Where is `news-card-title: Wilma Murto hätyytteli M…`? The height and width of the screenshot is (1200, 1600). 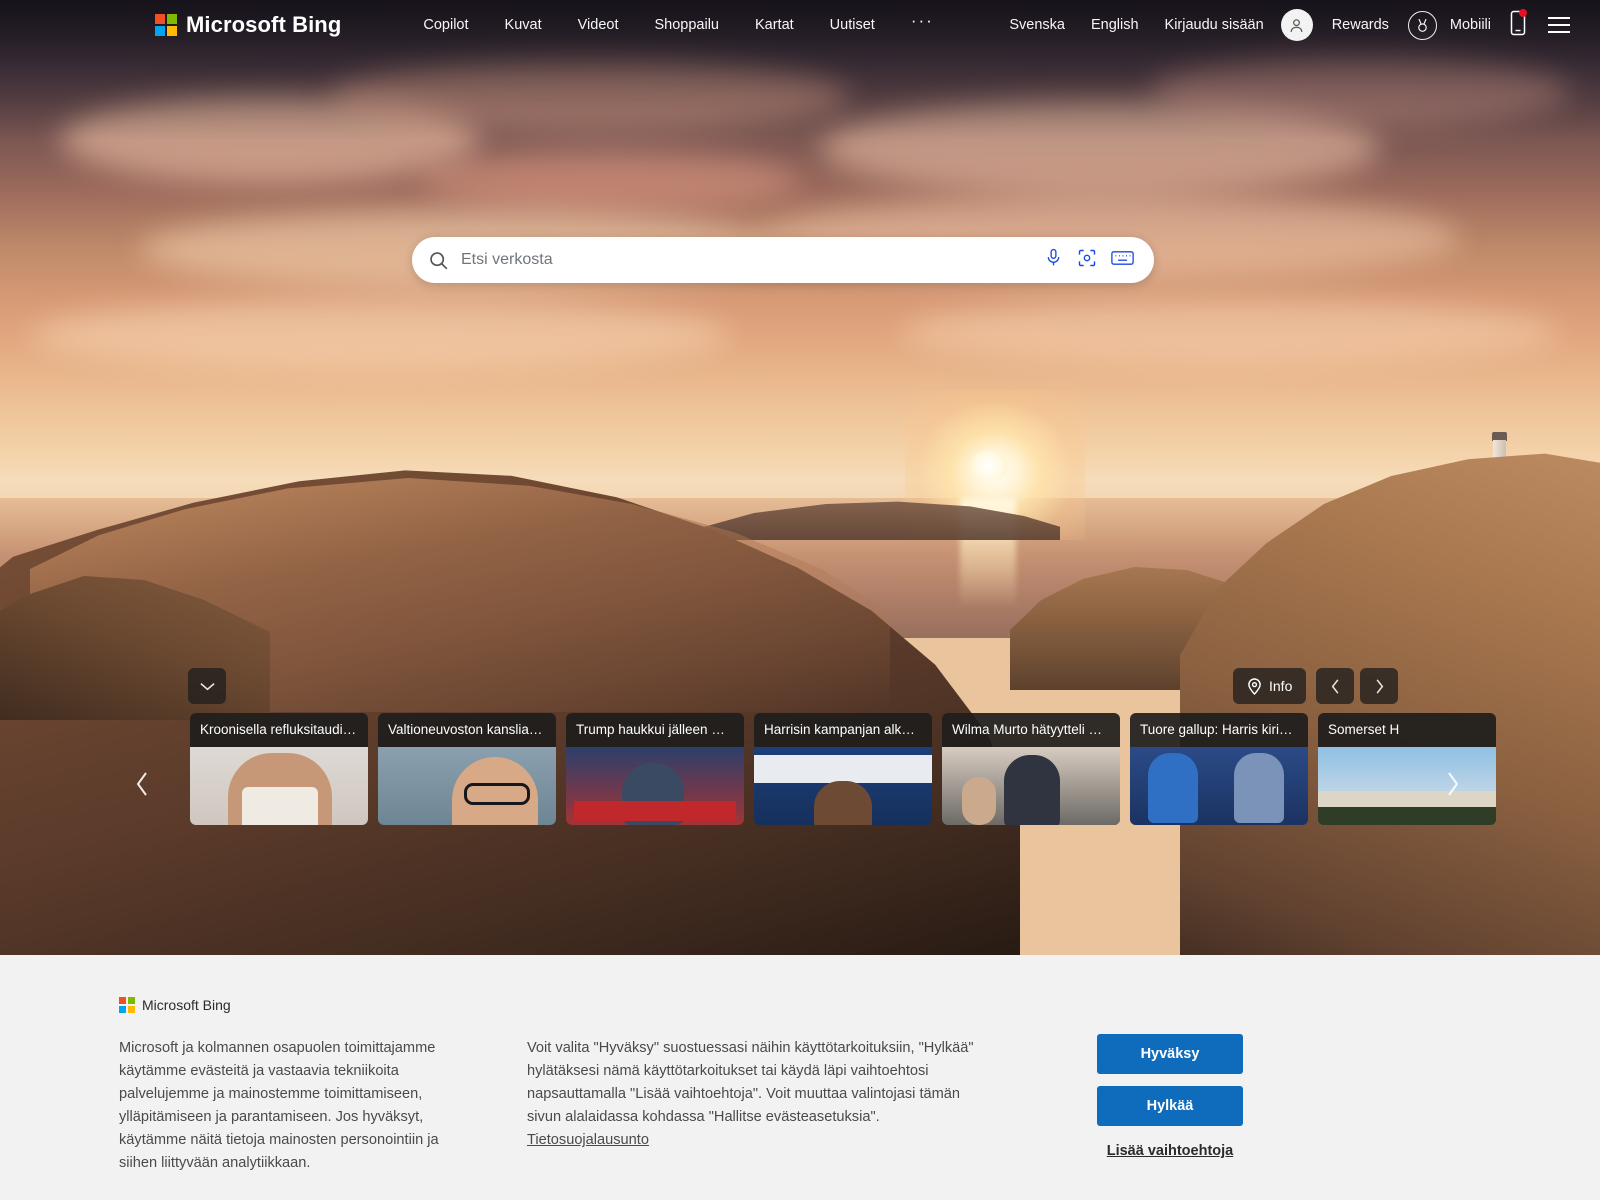 news-card-title: Wilma Murto hätyytteli M… is located at coordinates (1033, 729).